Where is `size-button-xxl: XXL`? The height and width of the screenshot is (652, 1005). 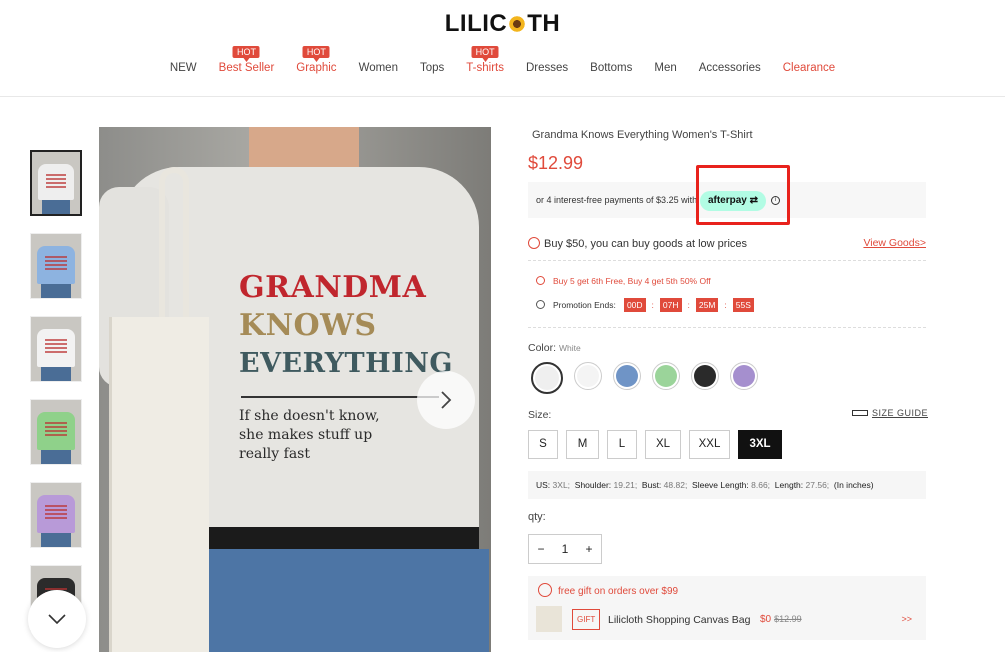
size-button-xxl: XXL is located at coordinates (709, 444).